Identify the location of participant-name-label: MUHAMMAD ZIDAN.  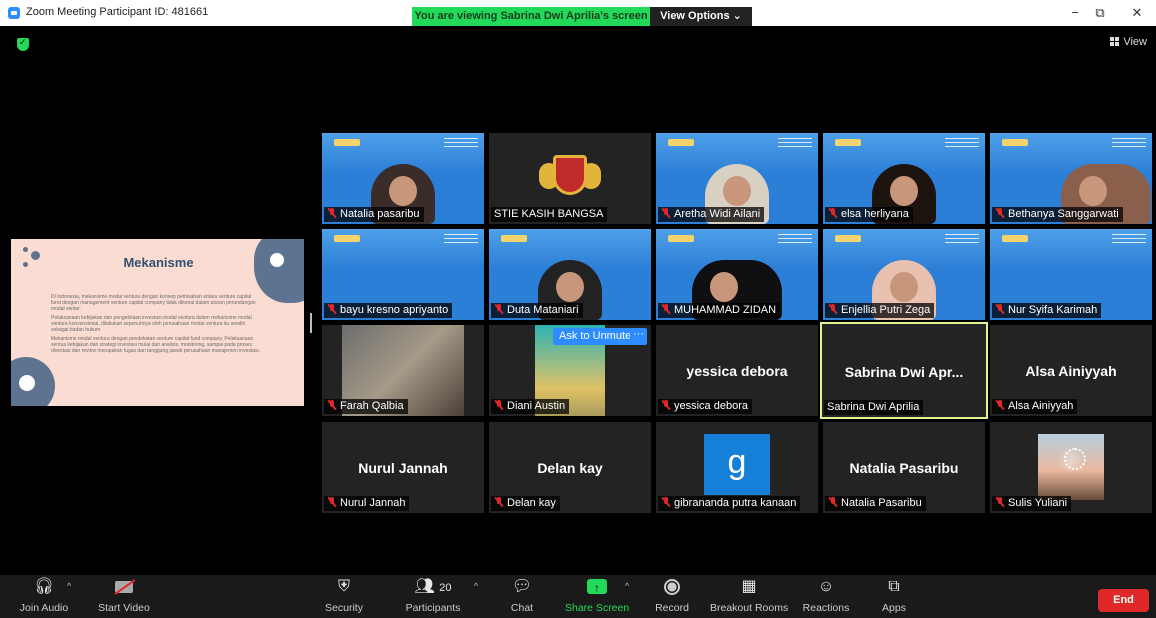
(719, 310).